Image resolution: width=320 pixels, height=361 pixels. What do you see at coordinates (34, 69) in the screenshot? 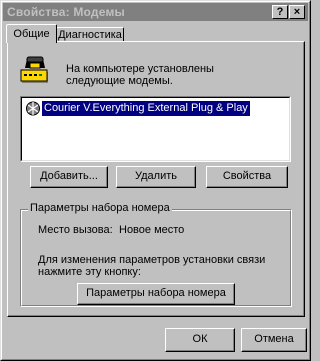
I see `modem-phone-icon` at bounding box center [34, 69].